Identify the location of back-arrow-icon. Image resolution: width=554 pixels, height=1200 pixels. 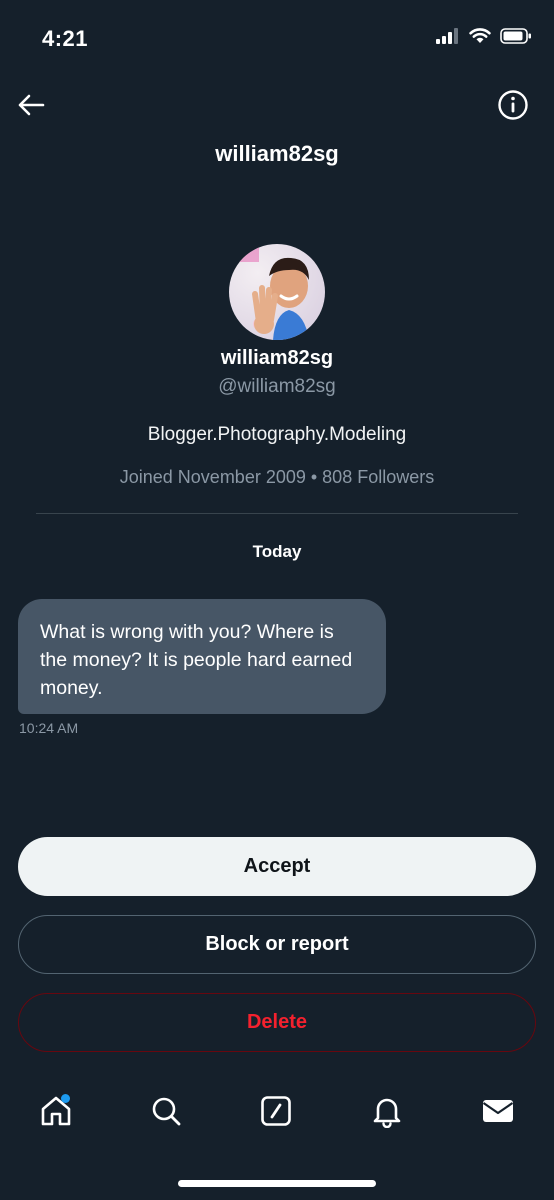
(31, 107).